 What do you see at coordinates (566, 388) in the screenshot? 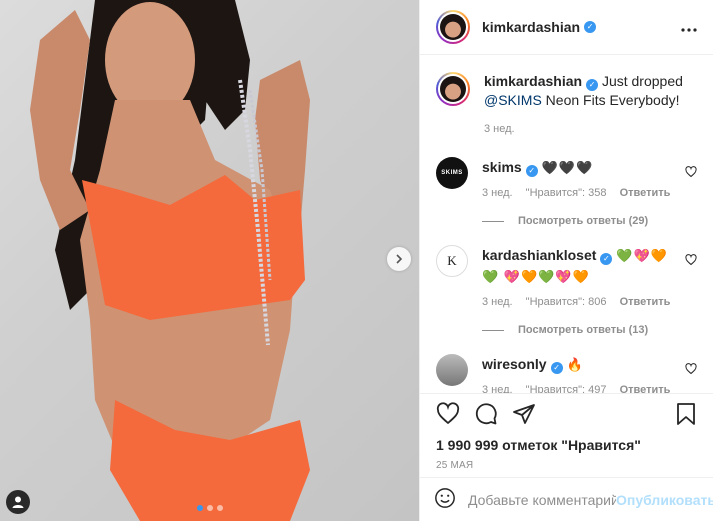
I see `comment-likes: "Нравится": 497` at bounding box center [566, 388].